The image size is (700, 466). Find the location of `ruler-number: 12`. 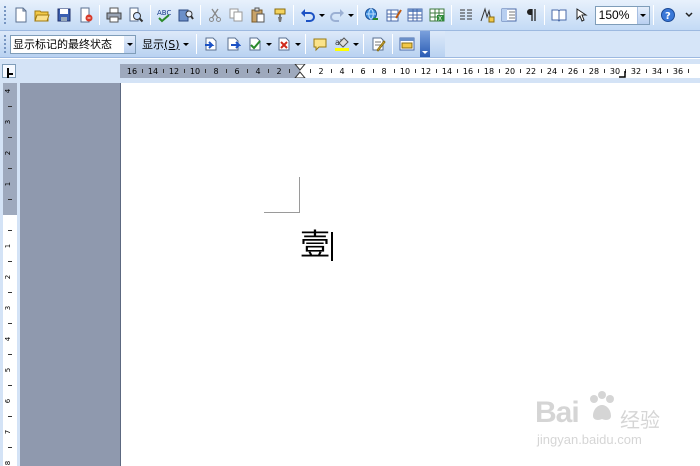

ruler-number: 12 is located at coordinates (174, 71).